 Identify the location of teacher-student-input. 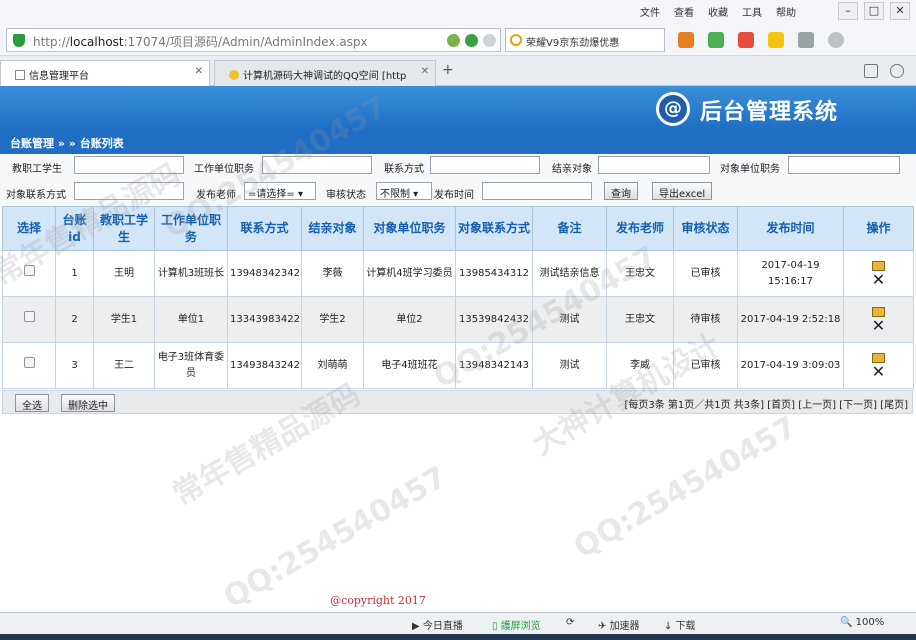
(129, 165).